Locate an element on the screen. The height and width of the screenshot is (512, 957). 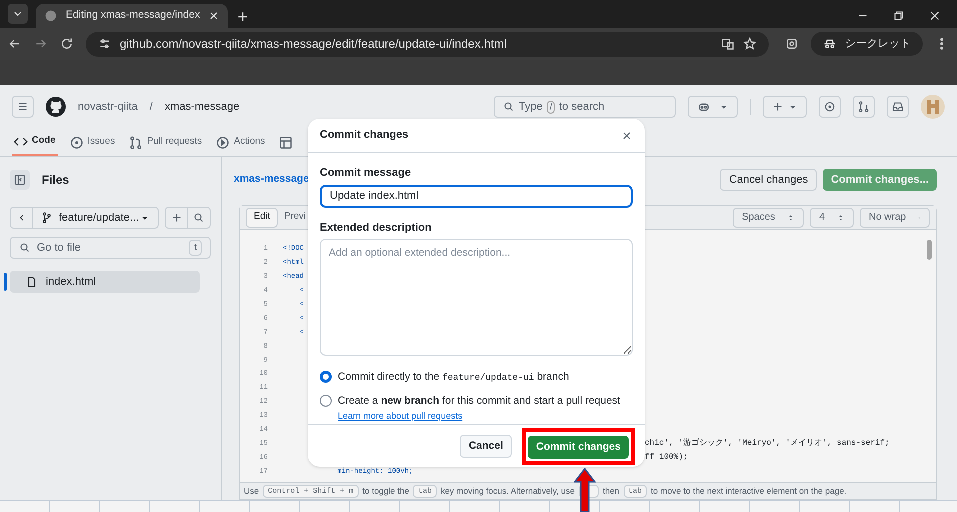
browser-tab: Editing xmas-message/index is located at coordinates (132, 16).